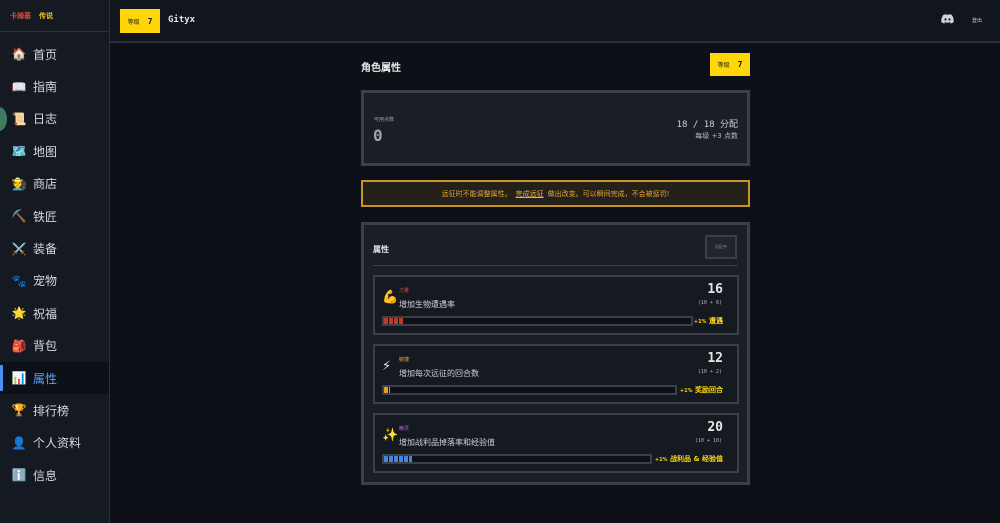 This screenshot has height=523, width=1000. What do you see at coordinates (19, 183) in the screenshot?
I see `merchant-icon: 🧑‍🌾` at bounding box center [19, 183].